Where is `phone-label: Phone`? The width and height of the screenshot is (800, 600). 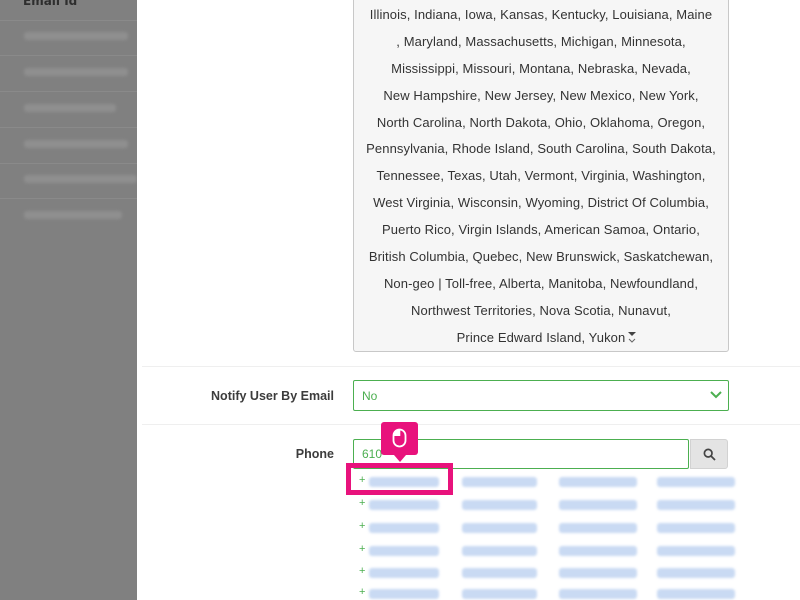 phone-label: Phone is located at coordinates (314, 454).